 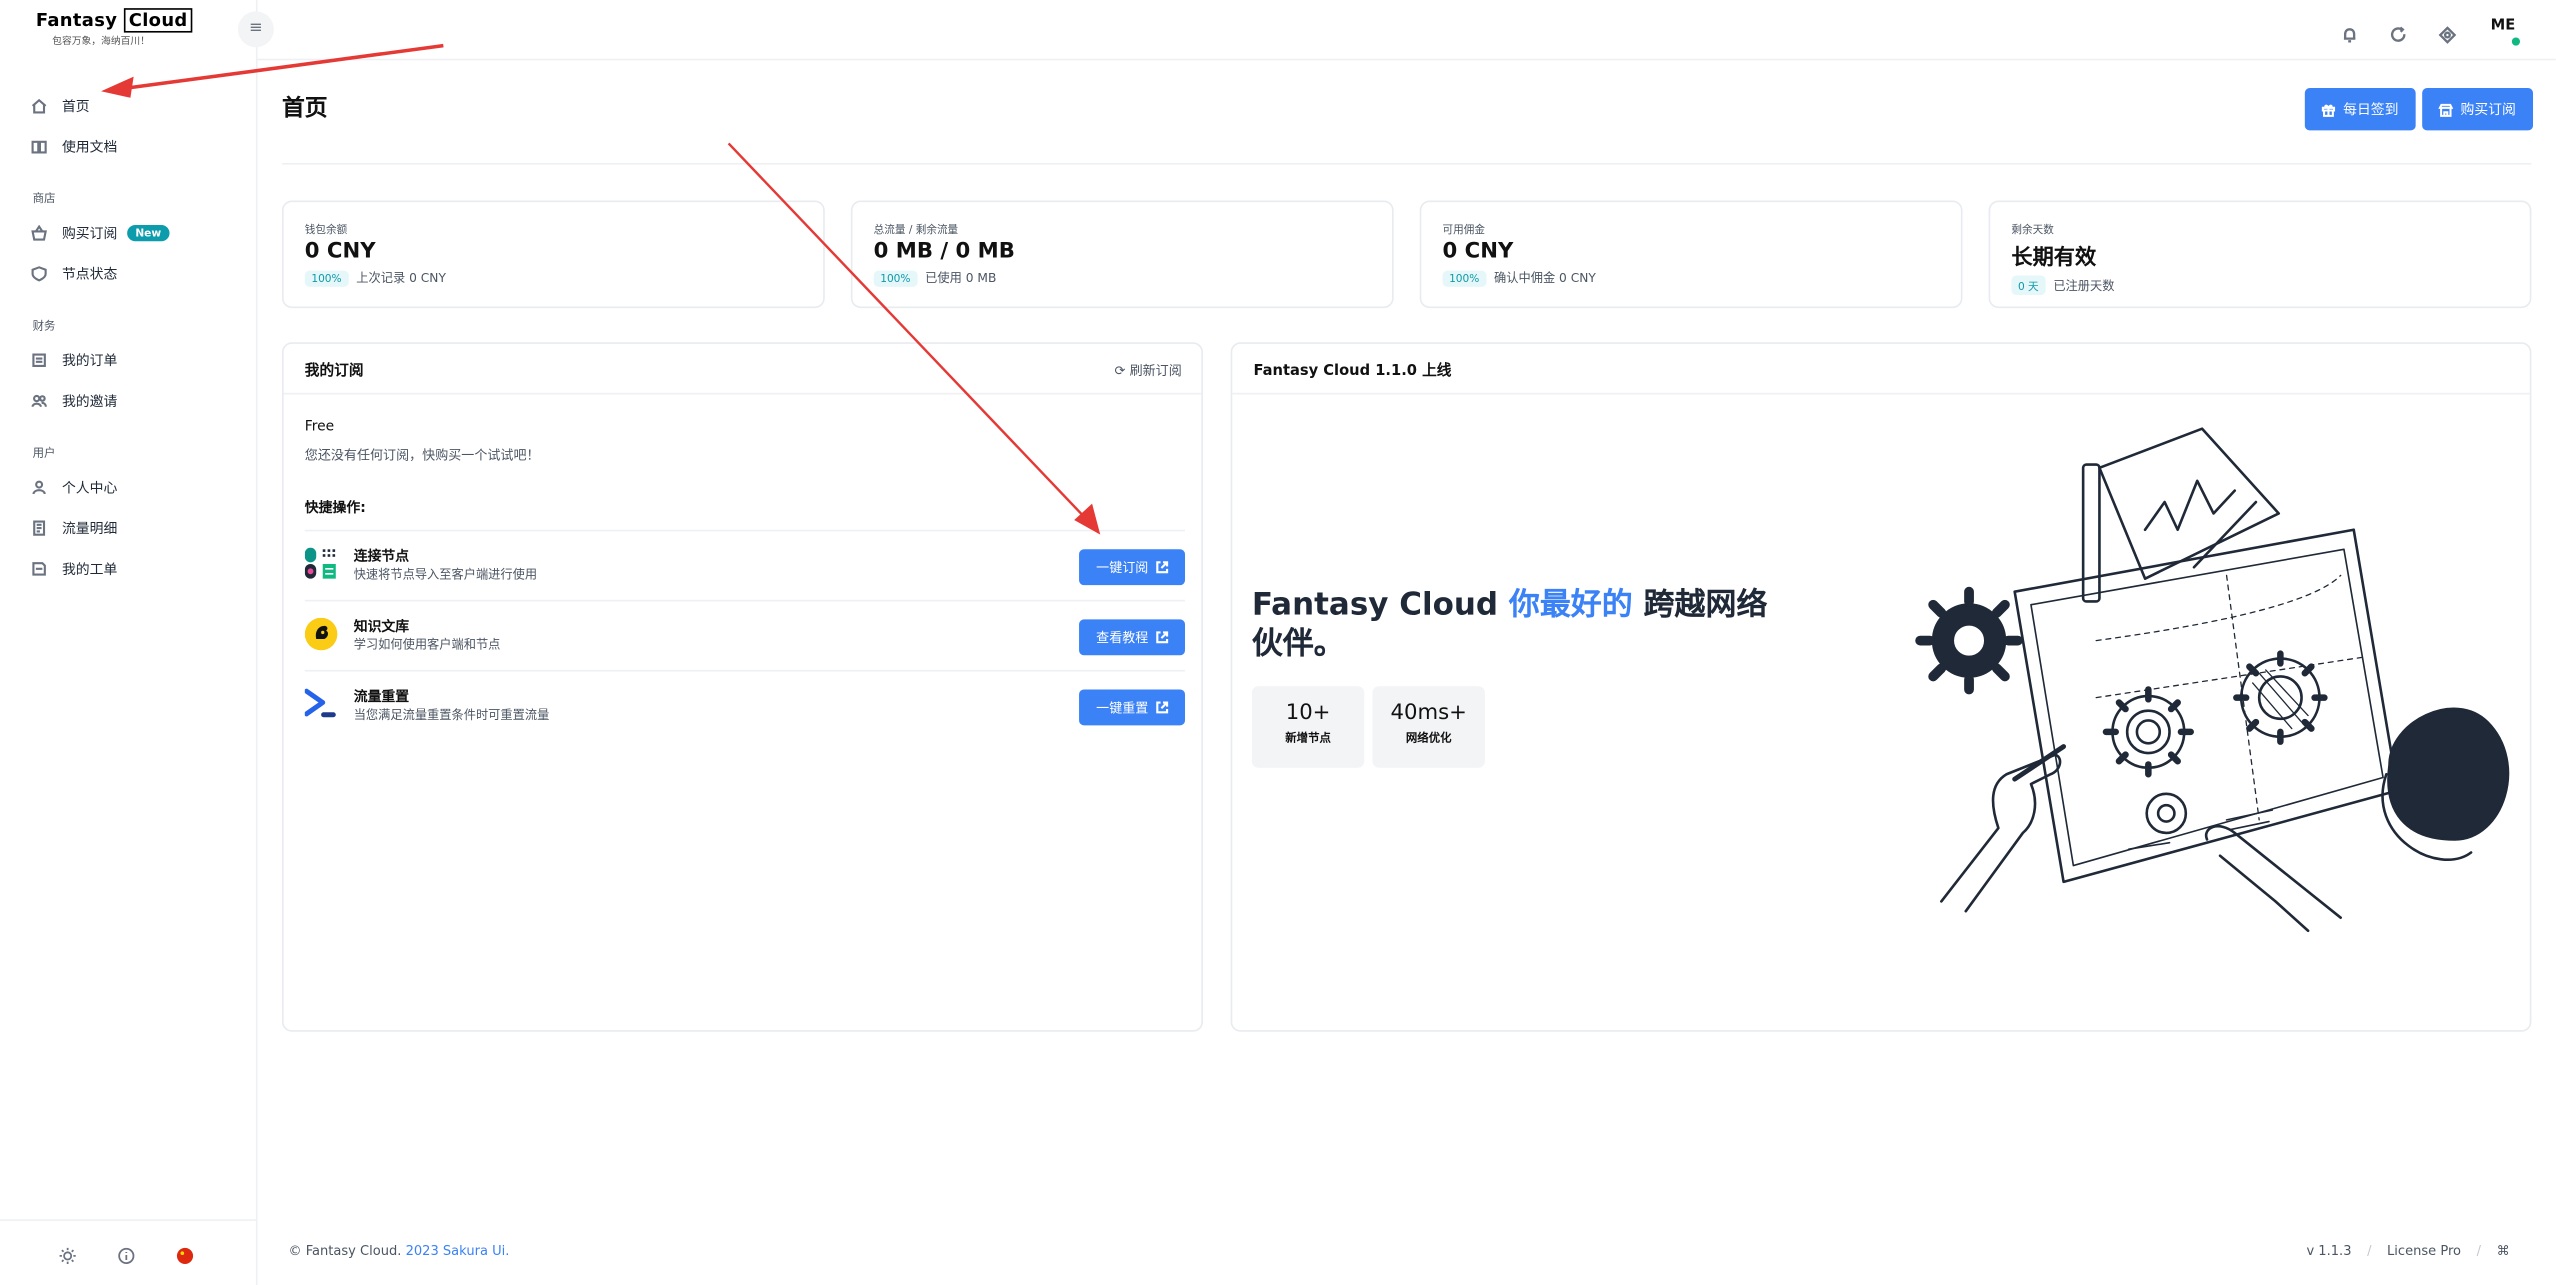 What do you see at coordinates (255, 29) in the screenshot?
I see `menu-toggle-icon: ≡` at bounding box center [255, 29].